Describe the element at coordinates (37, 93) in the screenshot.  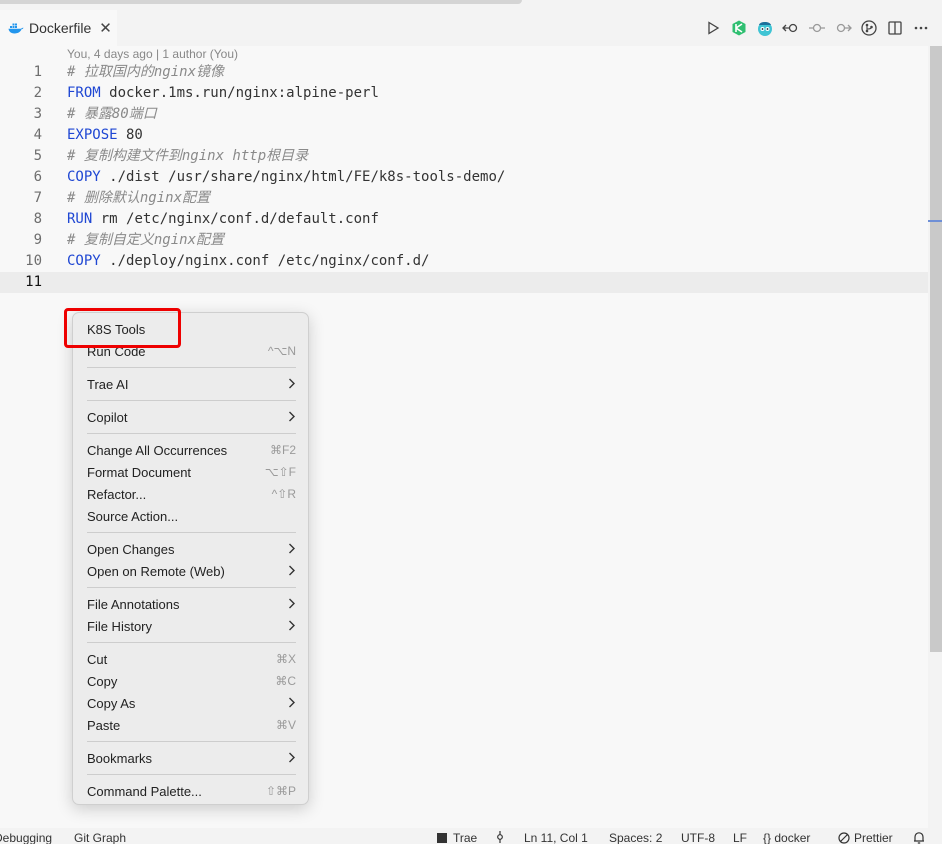
I see `line-number: 2` at that location.